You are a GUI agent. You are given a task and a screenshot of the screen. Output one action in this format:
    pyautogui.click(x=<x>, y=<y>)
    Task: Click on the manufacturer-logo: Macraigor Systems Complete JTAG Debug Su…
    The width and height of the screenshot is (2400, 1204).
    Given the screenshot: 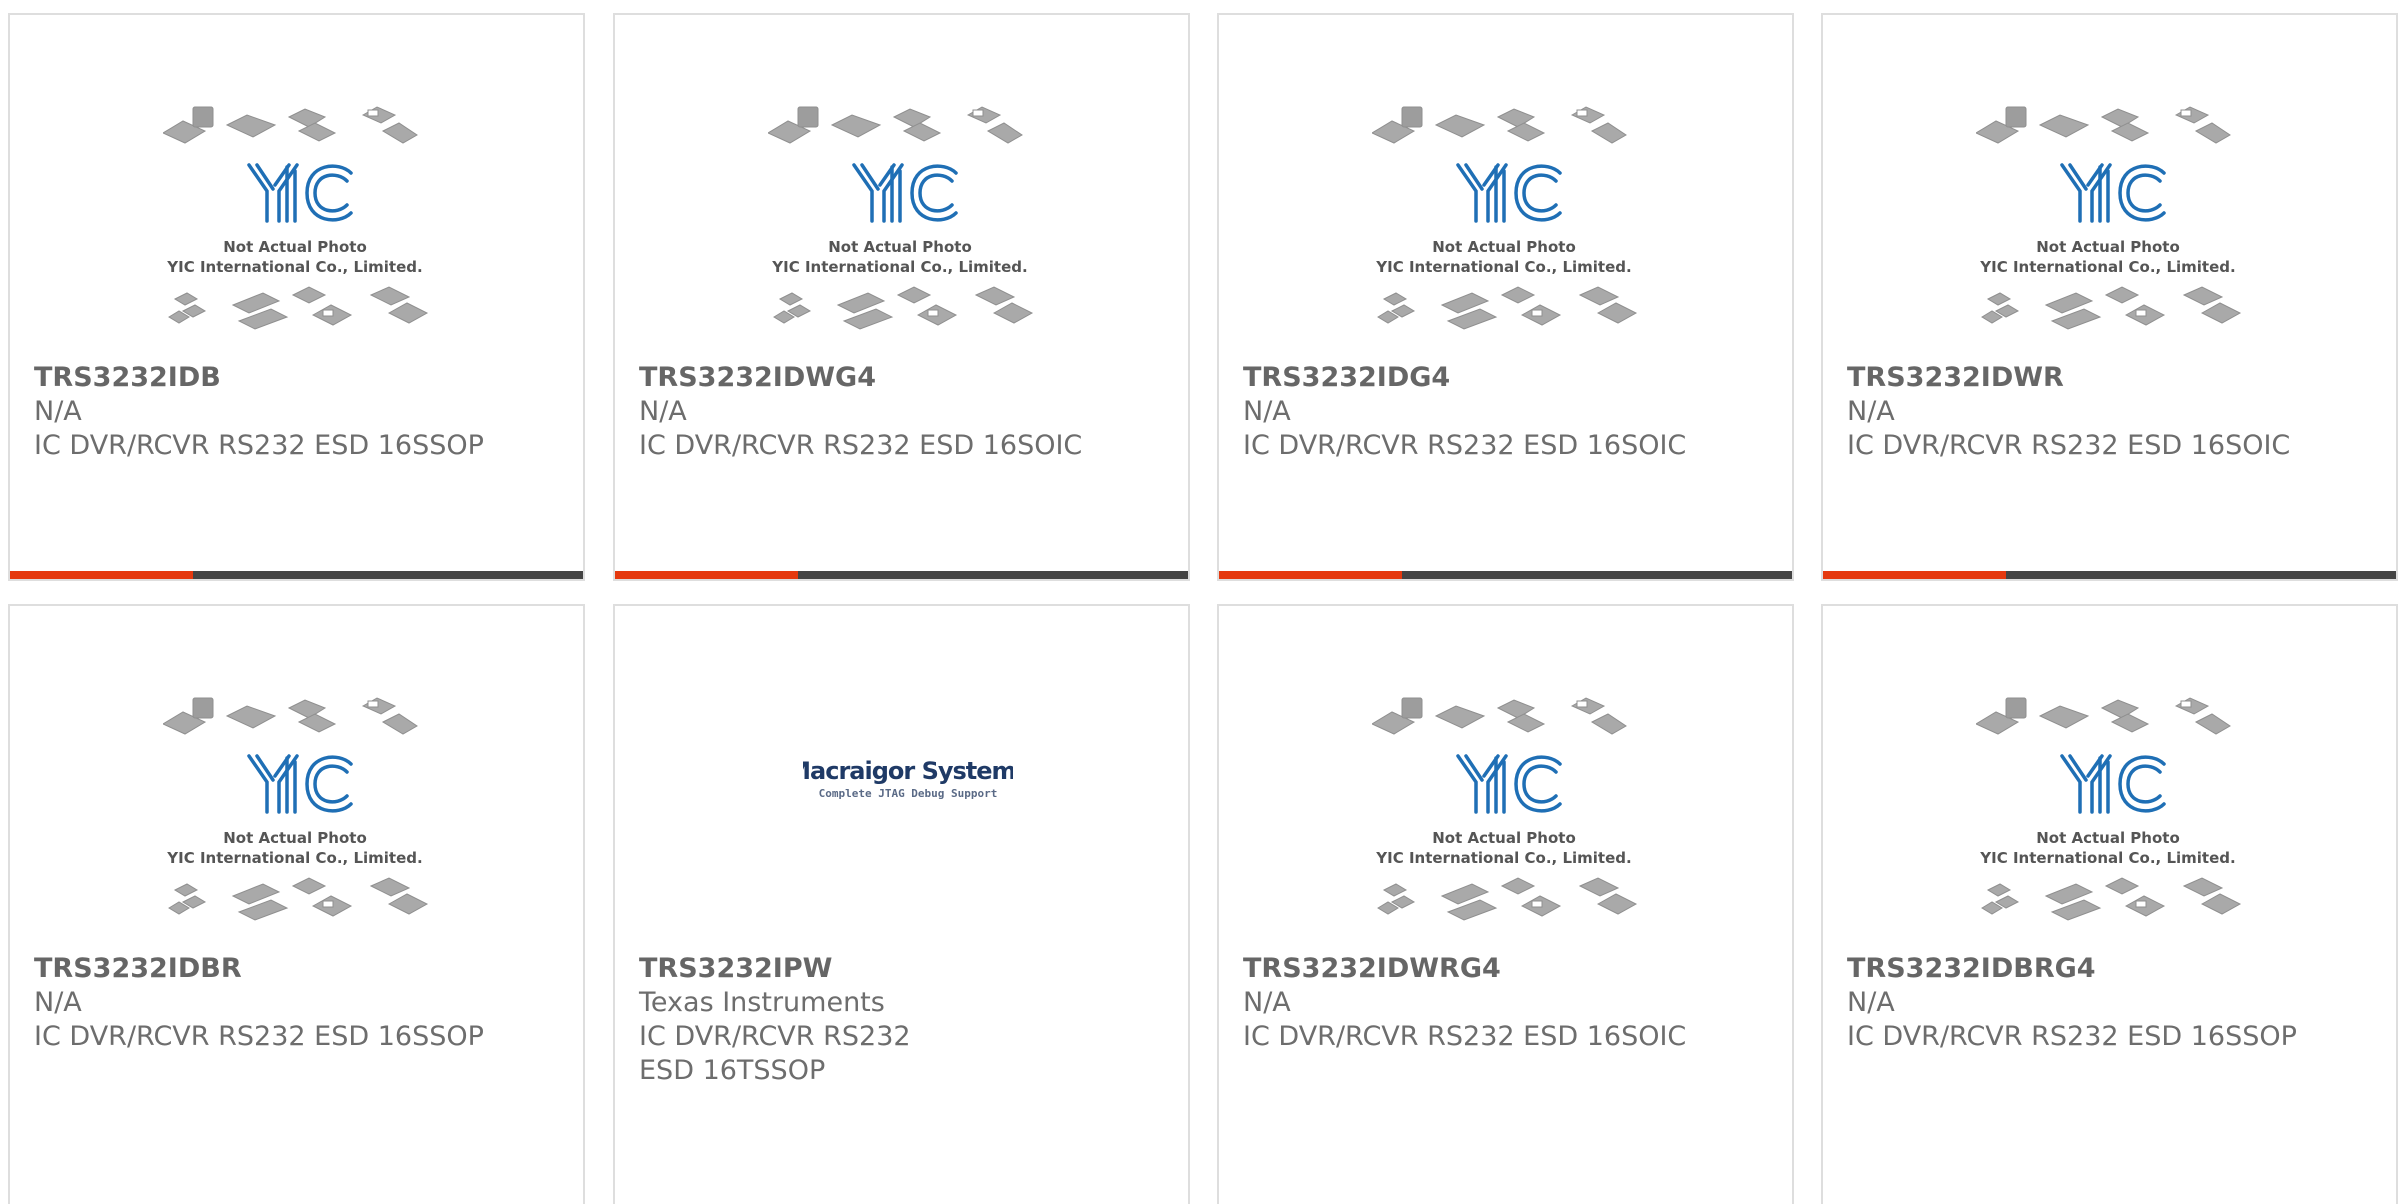 What is the action you would take?
    pyautogui.click(x=908, y=781)
    